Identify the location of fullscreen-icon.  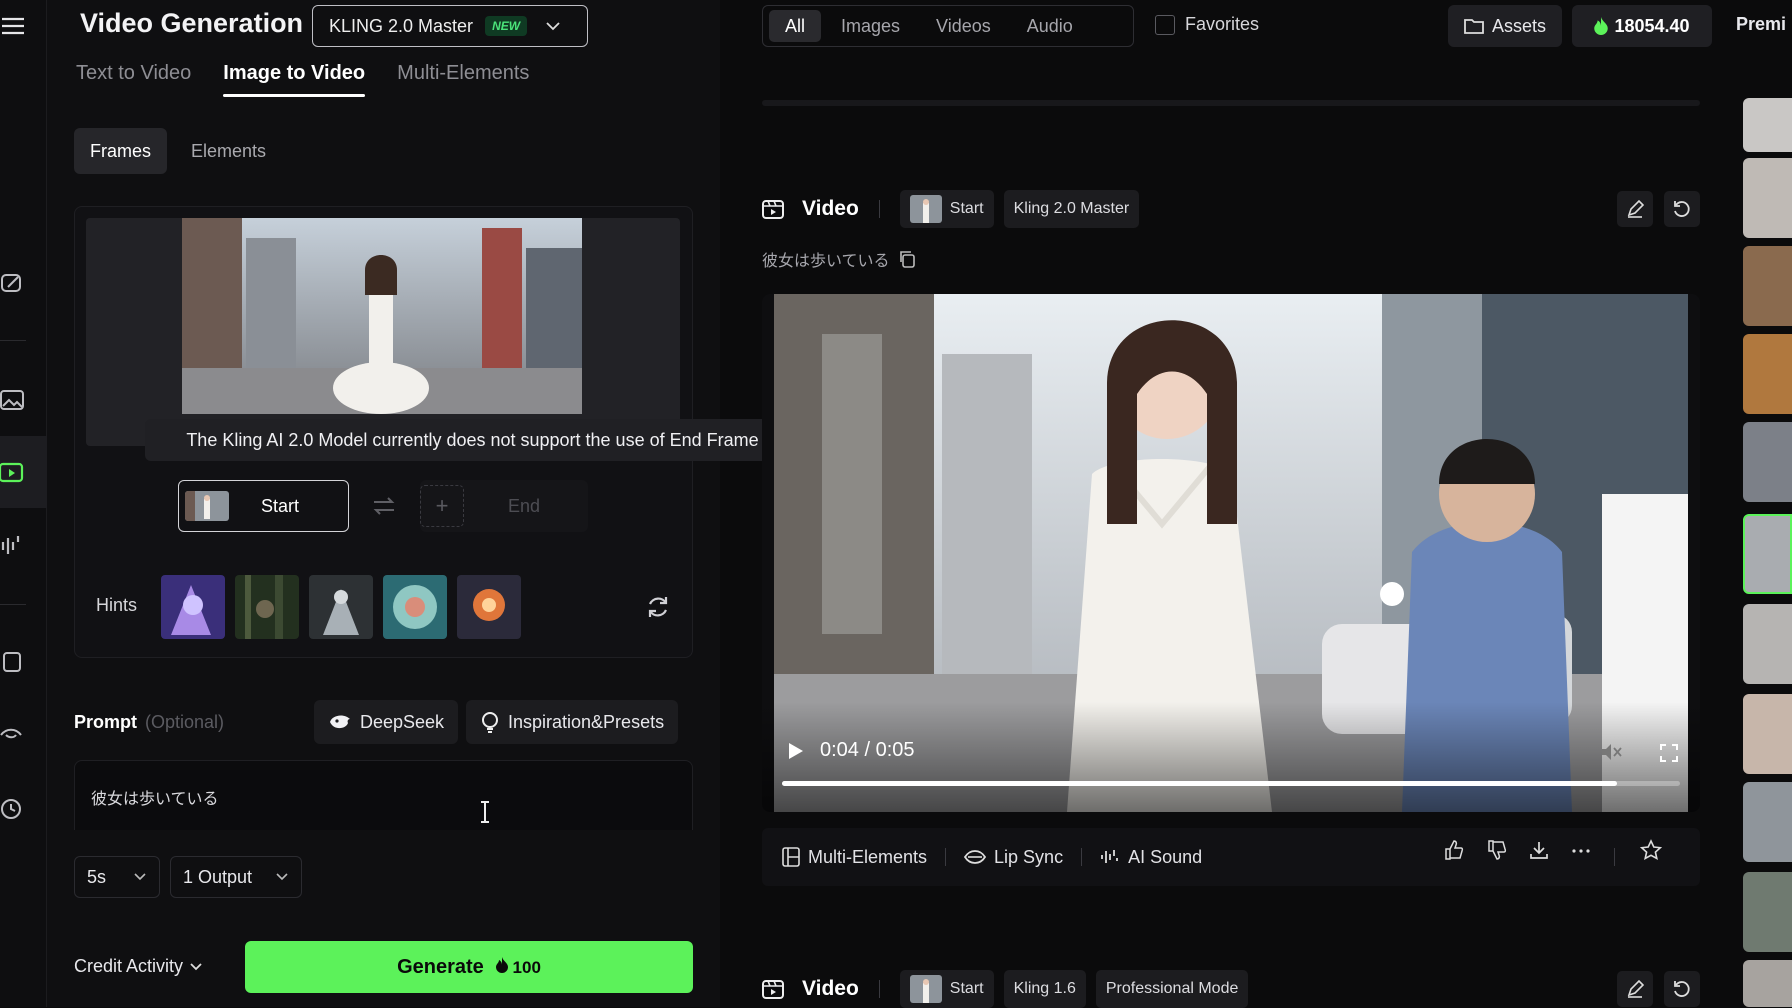
(1669, 753).